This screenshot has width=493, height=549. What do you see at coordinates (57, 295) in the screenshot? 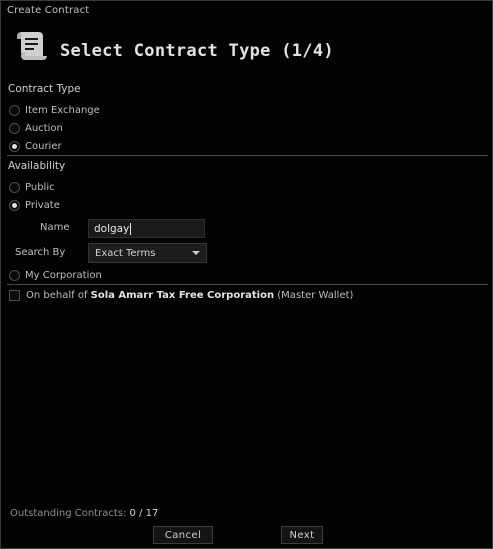
I see `on-behalf-prefix: On behalf of` at bounding box center [57, 295].